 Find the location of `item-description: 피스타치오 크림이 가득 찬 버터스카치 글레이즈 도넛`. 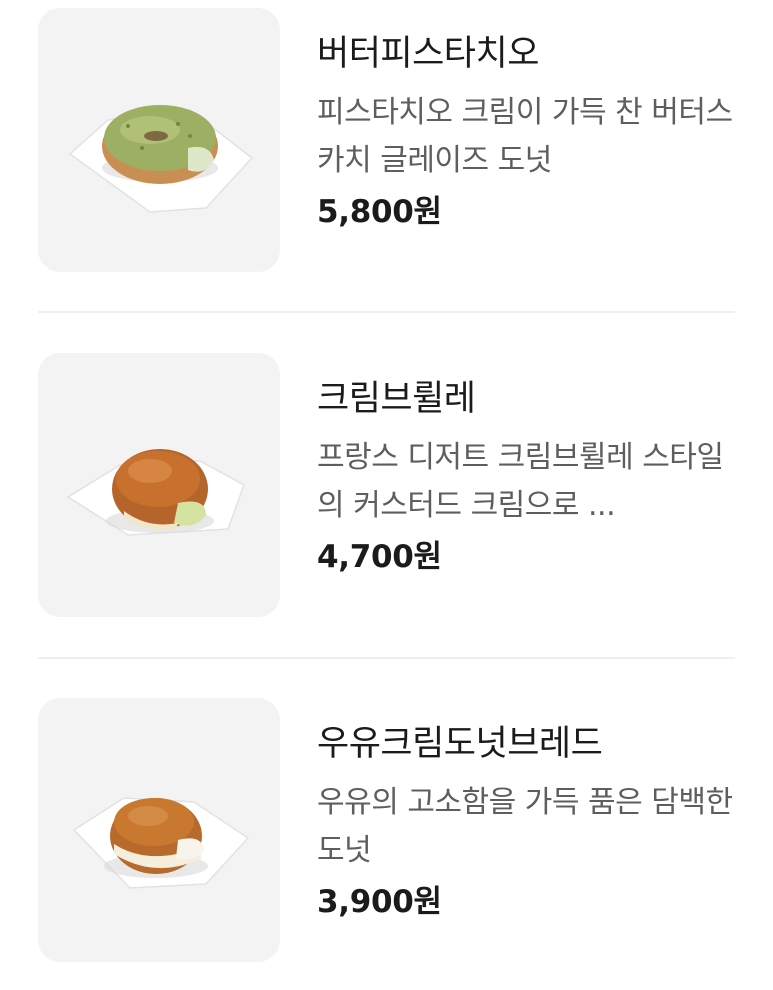

item-description: 피스타치오 크림이 가득 찬 버터스카치 글레이즈 도넛 is located at coordinates (525, 136).